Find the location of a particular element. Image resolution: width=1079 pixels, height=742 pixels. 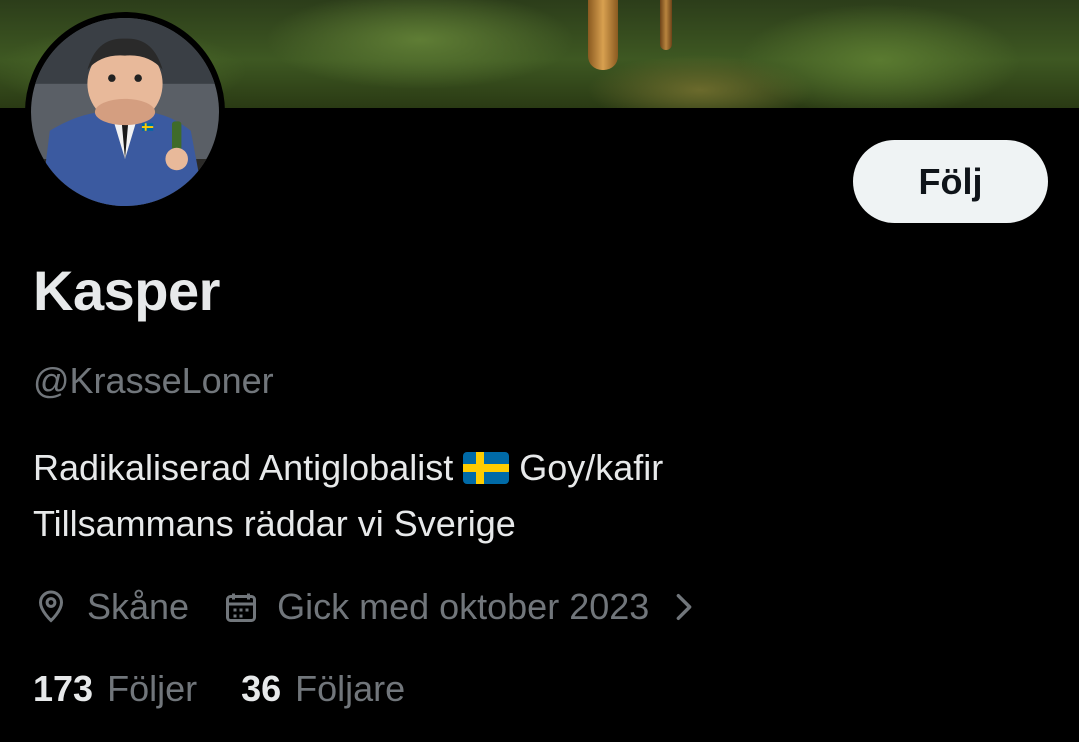

display-name: Kasper is located at coordinates (126, 290).